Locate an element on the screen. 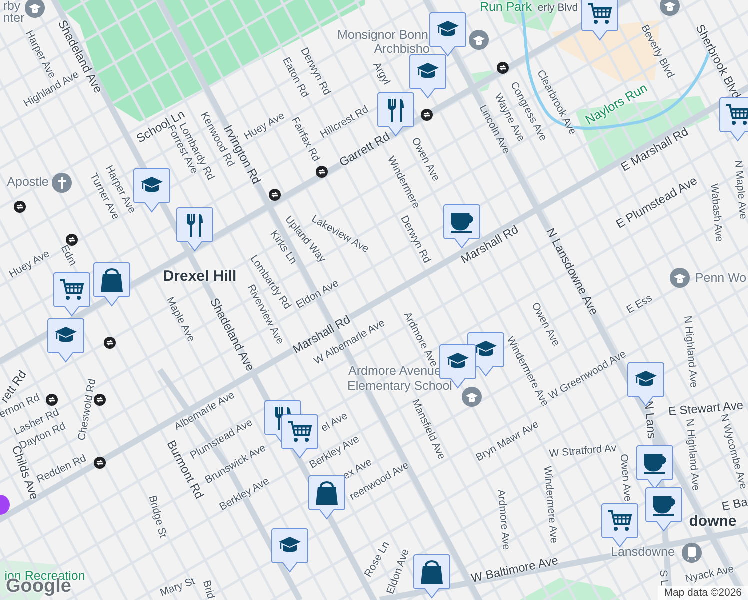  street-label: W Stratford Av is located at coordinates (583, 452).